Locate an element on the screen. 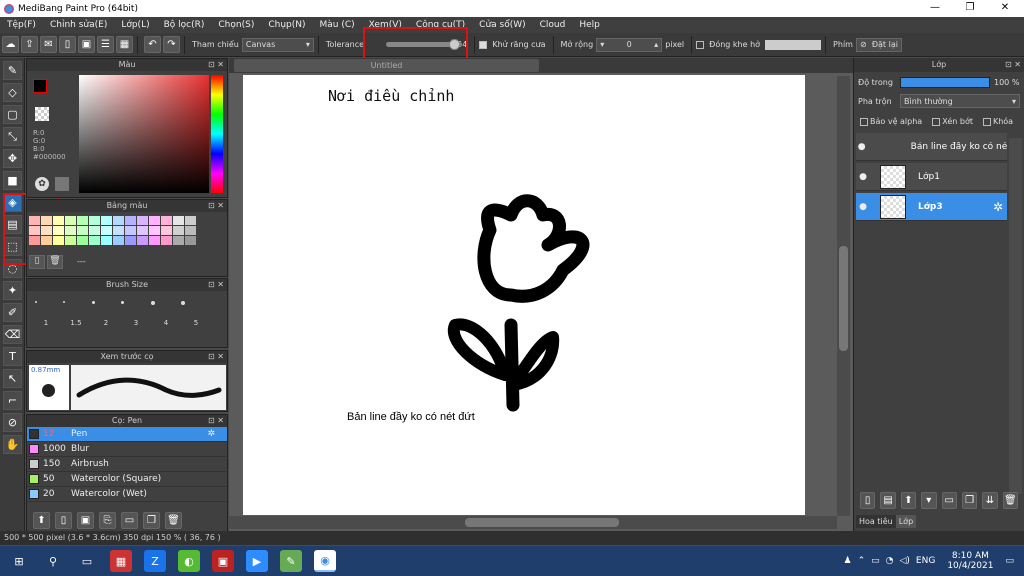  trash-icon: 🗑 is located at coordinates (173, 520).